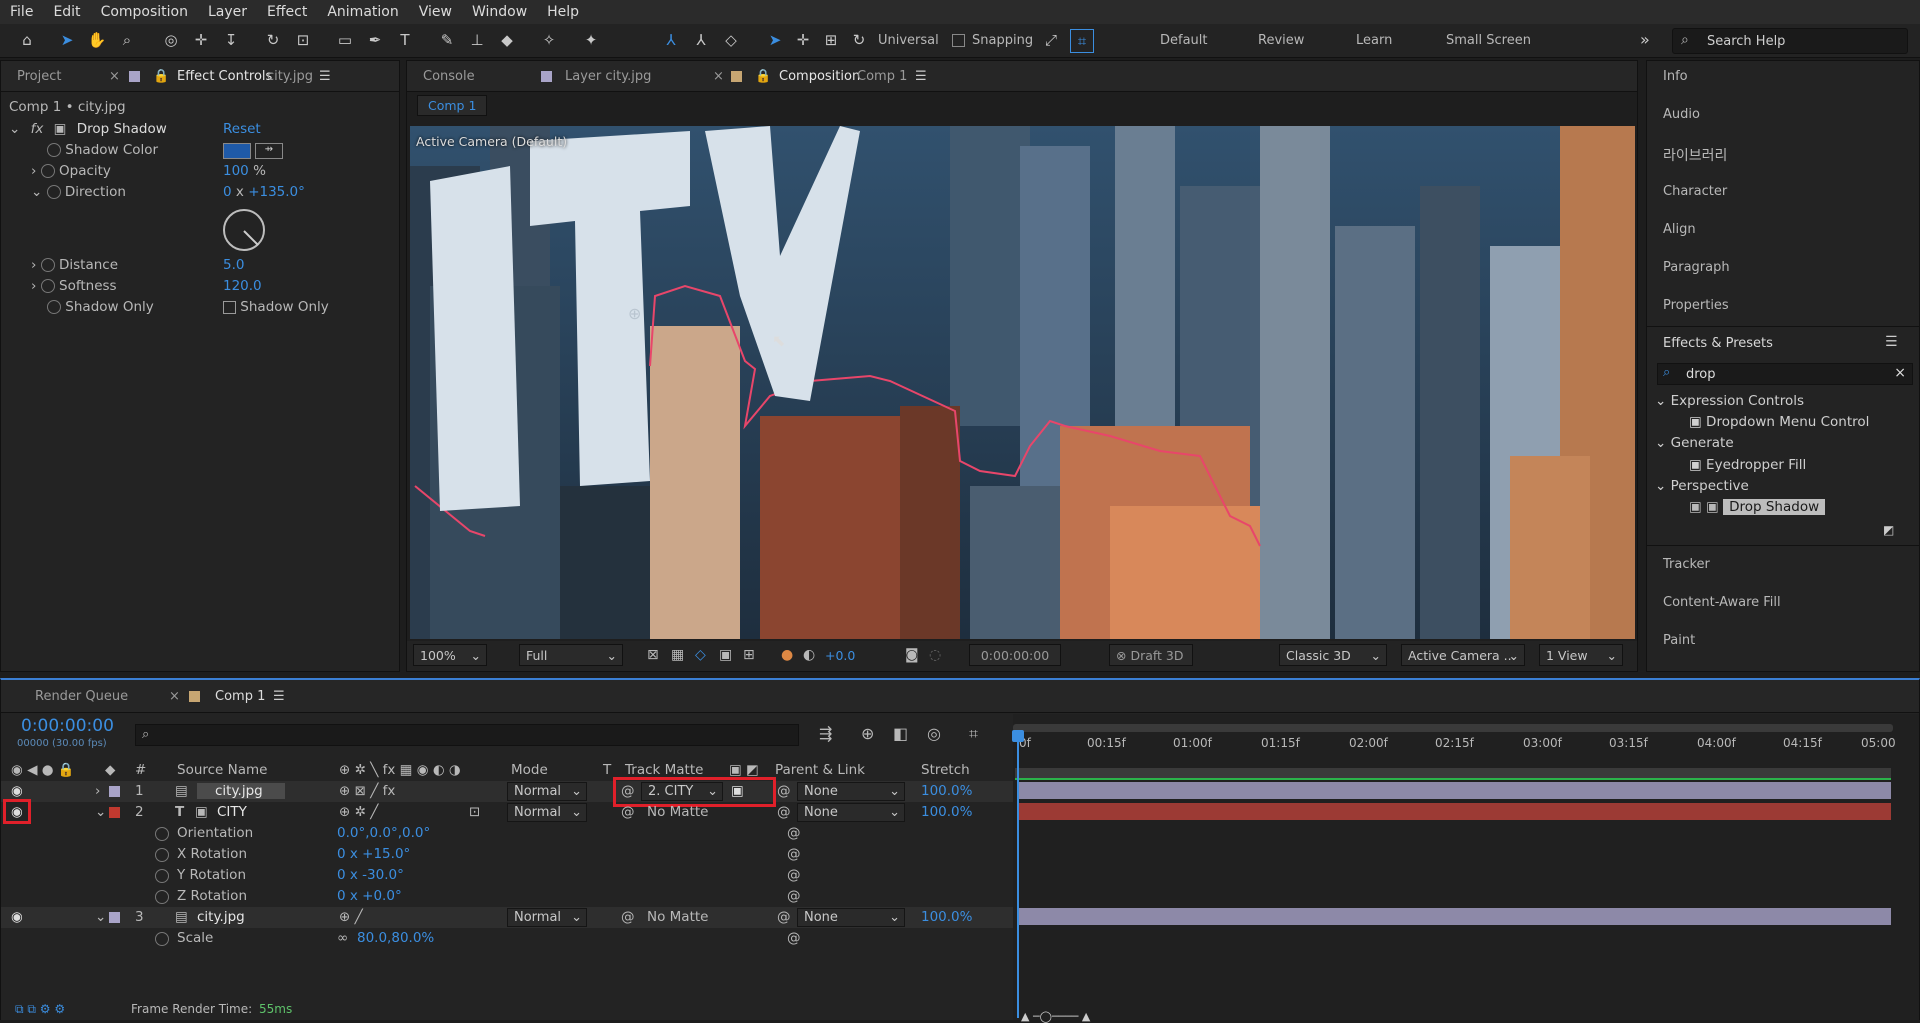 Image resolution: width=1920 pixels, height=1023 pixels. Describe the element at coordinates (1018, 736) in the screenshot. I see `playhead-handle` at that location.